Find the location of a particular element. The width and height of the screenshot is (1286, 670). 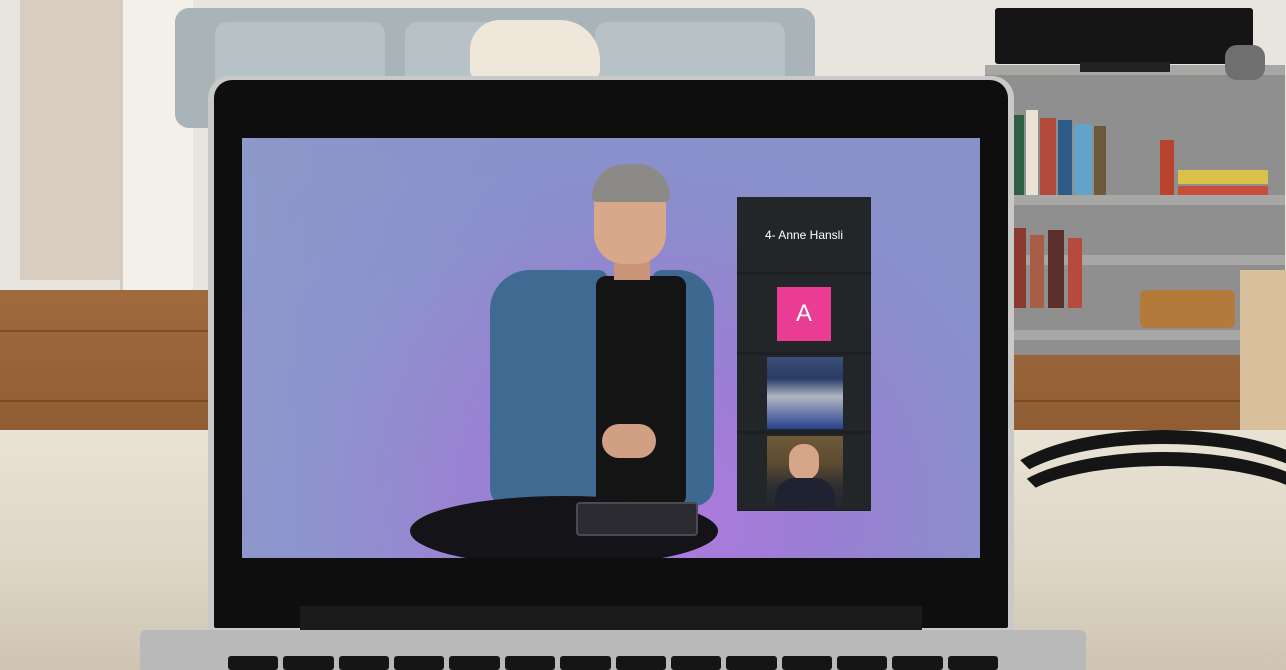

presenter-jacket is located at coordinates (549, 389).